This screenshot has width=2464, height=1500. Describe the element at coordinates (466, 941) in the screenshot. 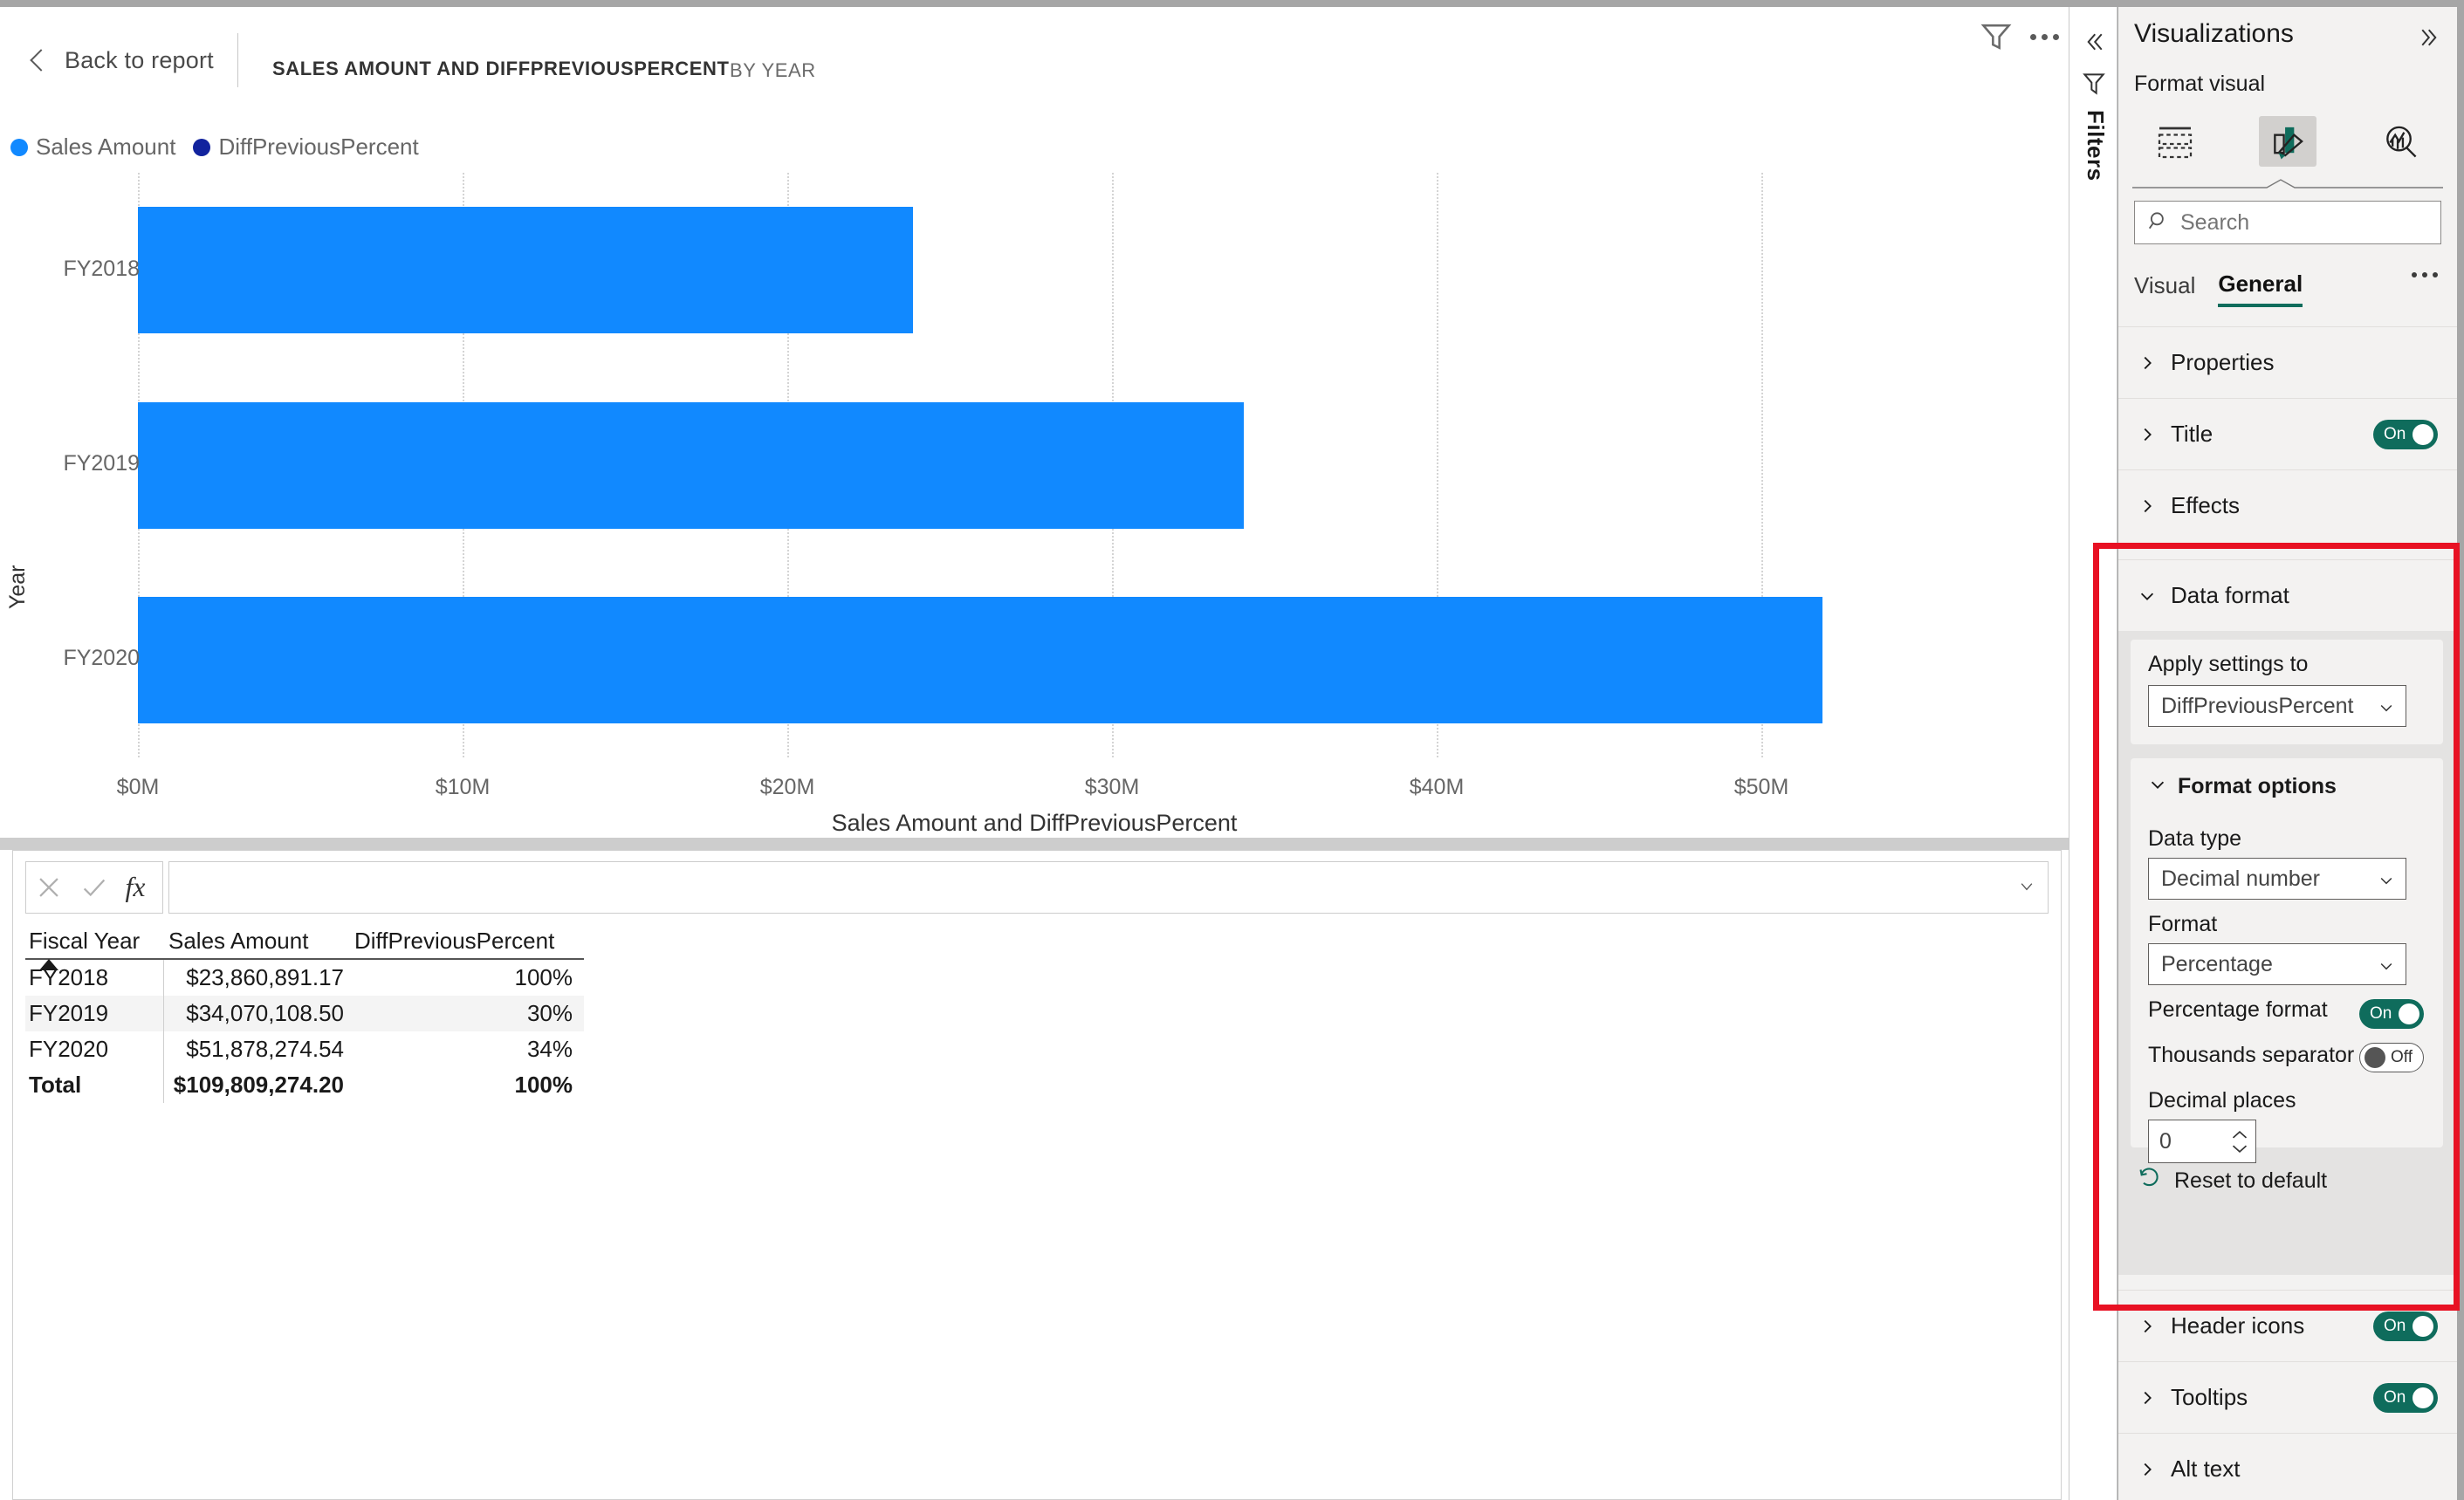

I see `column-header-diff-previous-percent: DiffPreviousPercent` at that location.